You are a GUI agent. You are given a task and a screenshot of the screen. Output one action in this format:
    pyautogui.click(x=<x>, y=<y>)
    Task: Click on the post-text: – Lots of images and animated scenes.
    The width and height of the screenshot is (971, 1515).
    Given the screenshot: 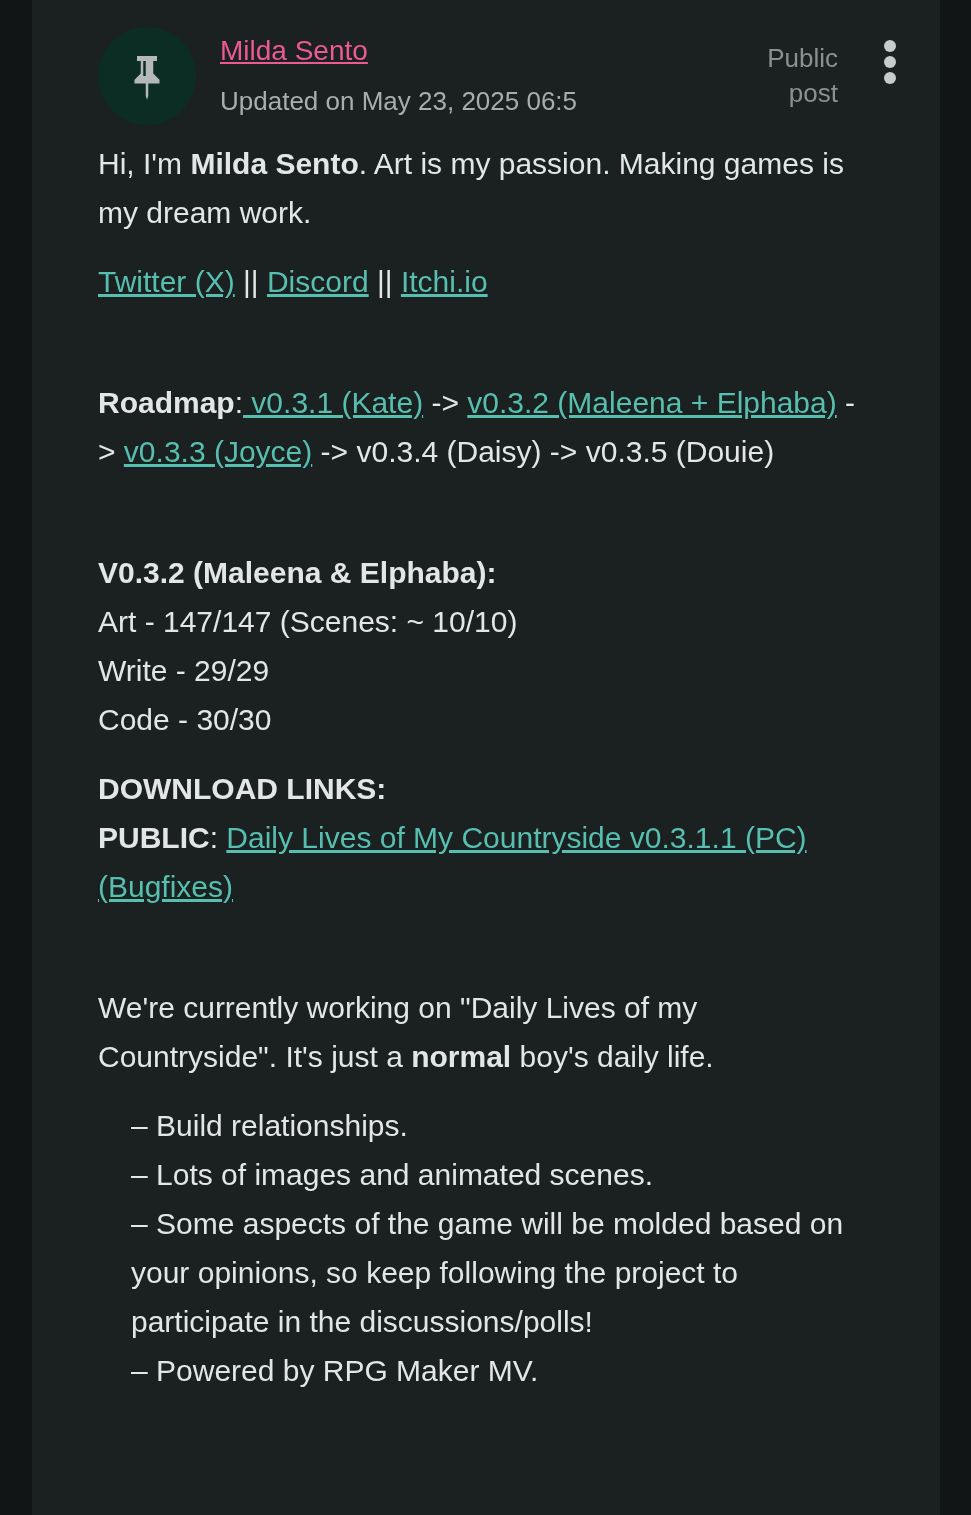 What is the action you would take?
    pyautogui.click(x=392, y=1175)
    